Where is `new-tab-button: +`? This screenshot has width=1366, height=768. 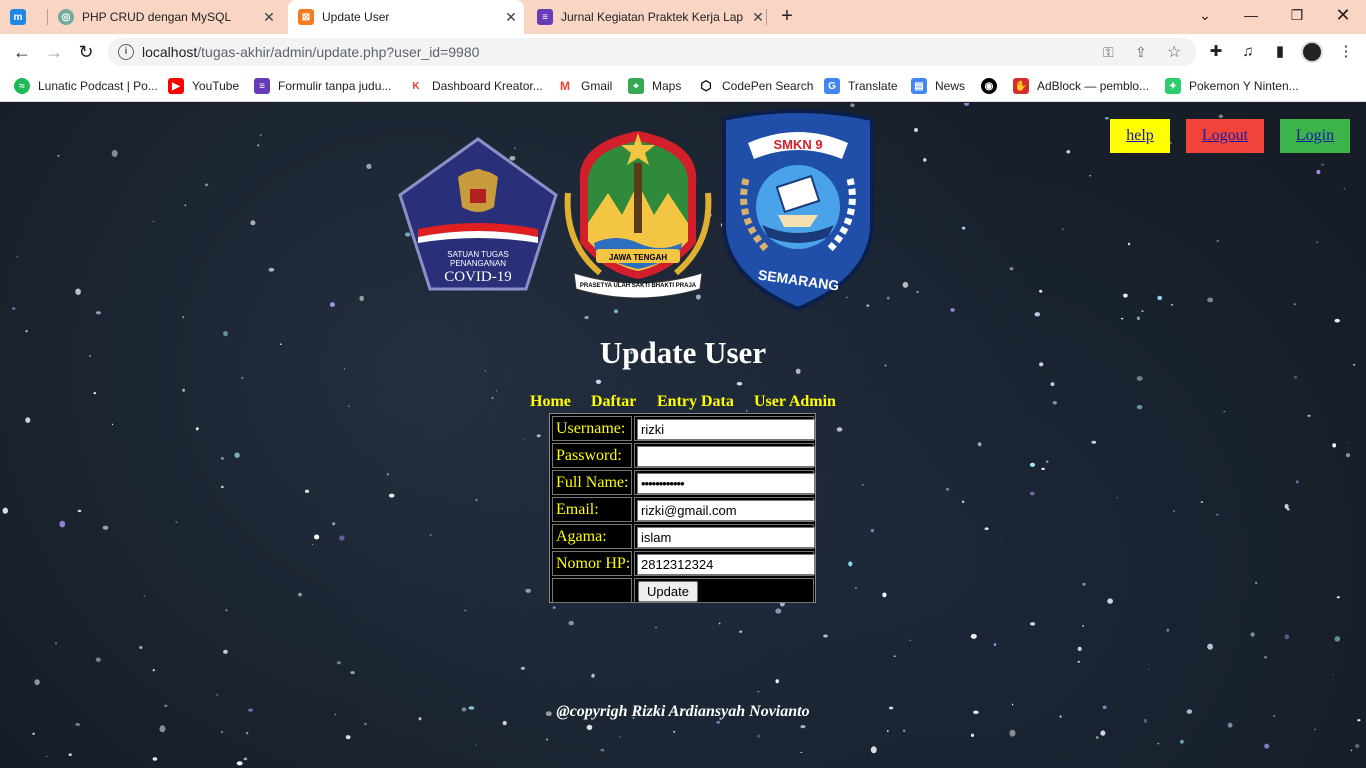 new-tab-button: + is located at coordinates (787, 17).